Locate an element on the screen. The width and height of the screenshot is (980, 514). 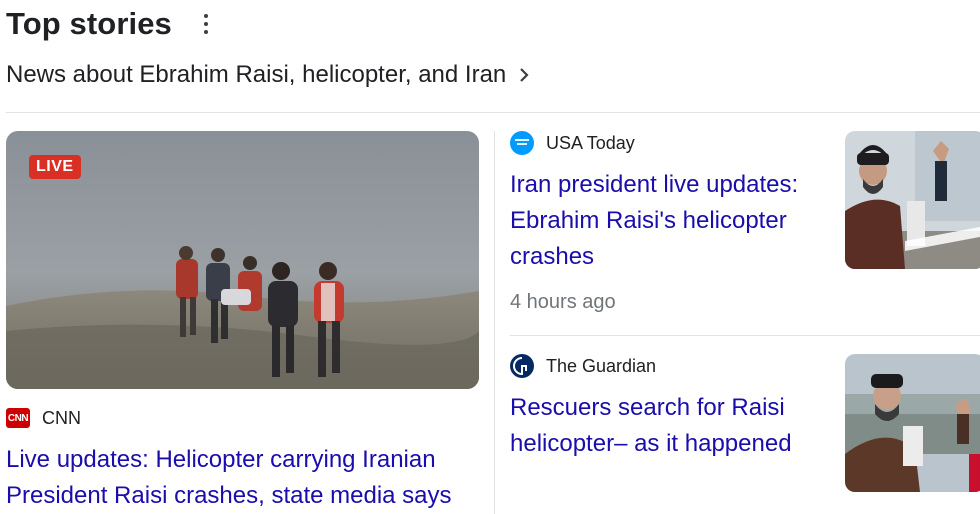
raisi-waving-image is located at coordinates (912, 200).